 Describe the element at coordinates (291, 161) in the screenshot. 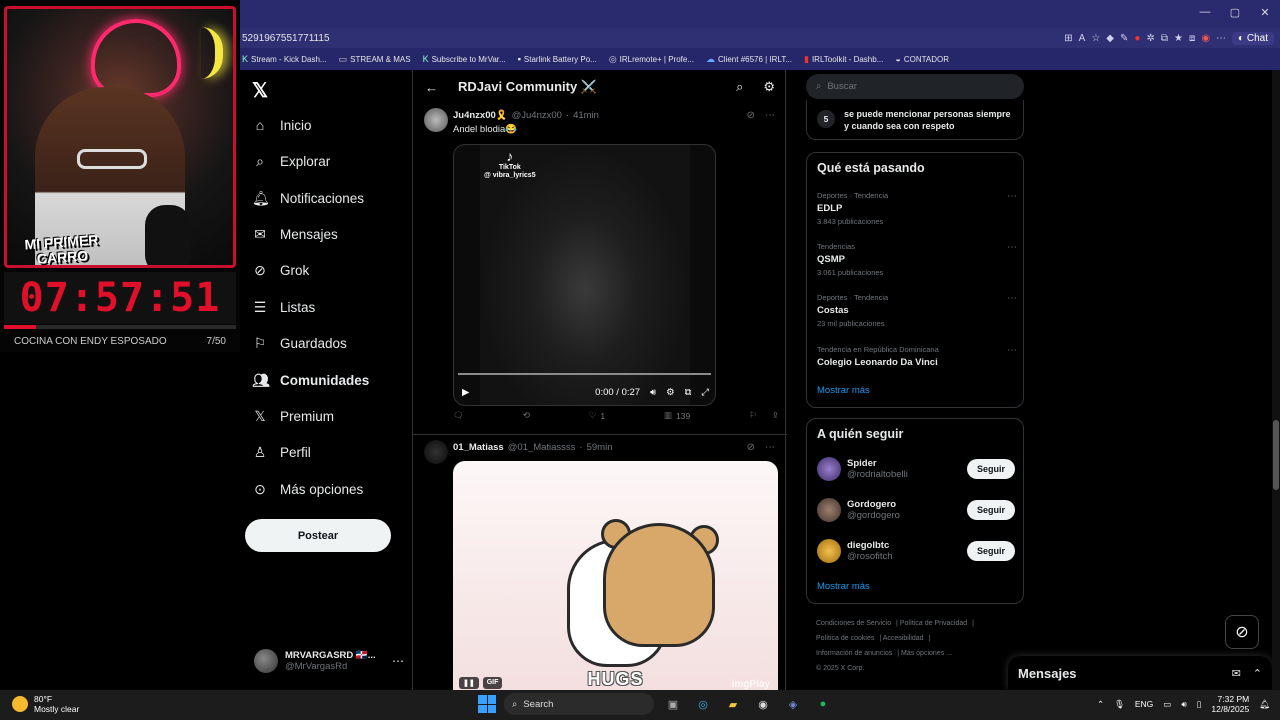

I see `nav-item-explorar: ⌕ Explorar` at that location.